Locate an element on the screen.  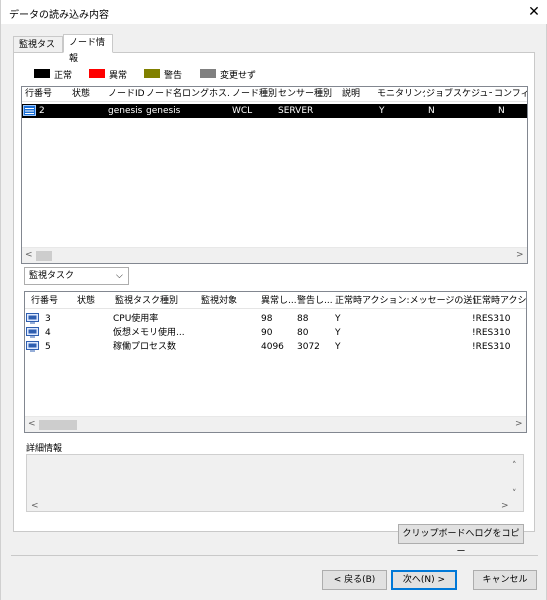
footer-divider is located at coordinates (274, 555).